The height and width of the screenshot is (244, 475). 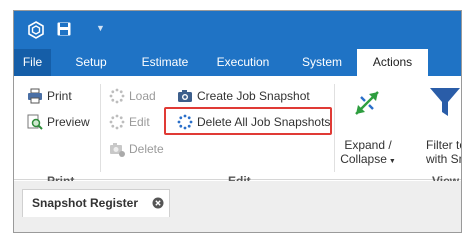 What do you see at coordinates (36, 30) in the screenshot?
I see `app-logo-icon` at bounding box center [36, 30].